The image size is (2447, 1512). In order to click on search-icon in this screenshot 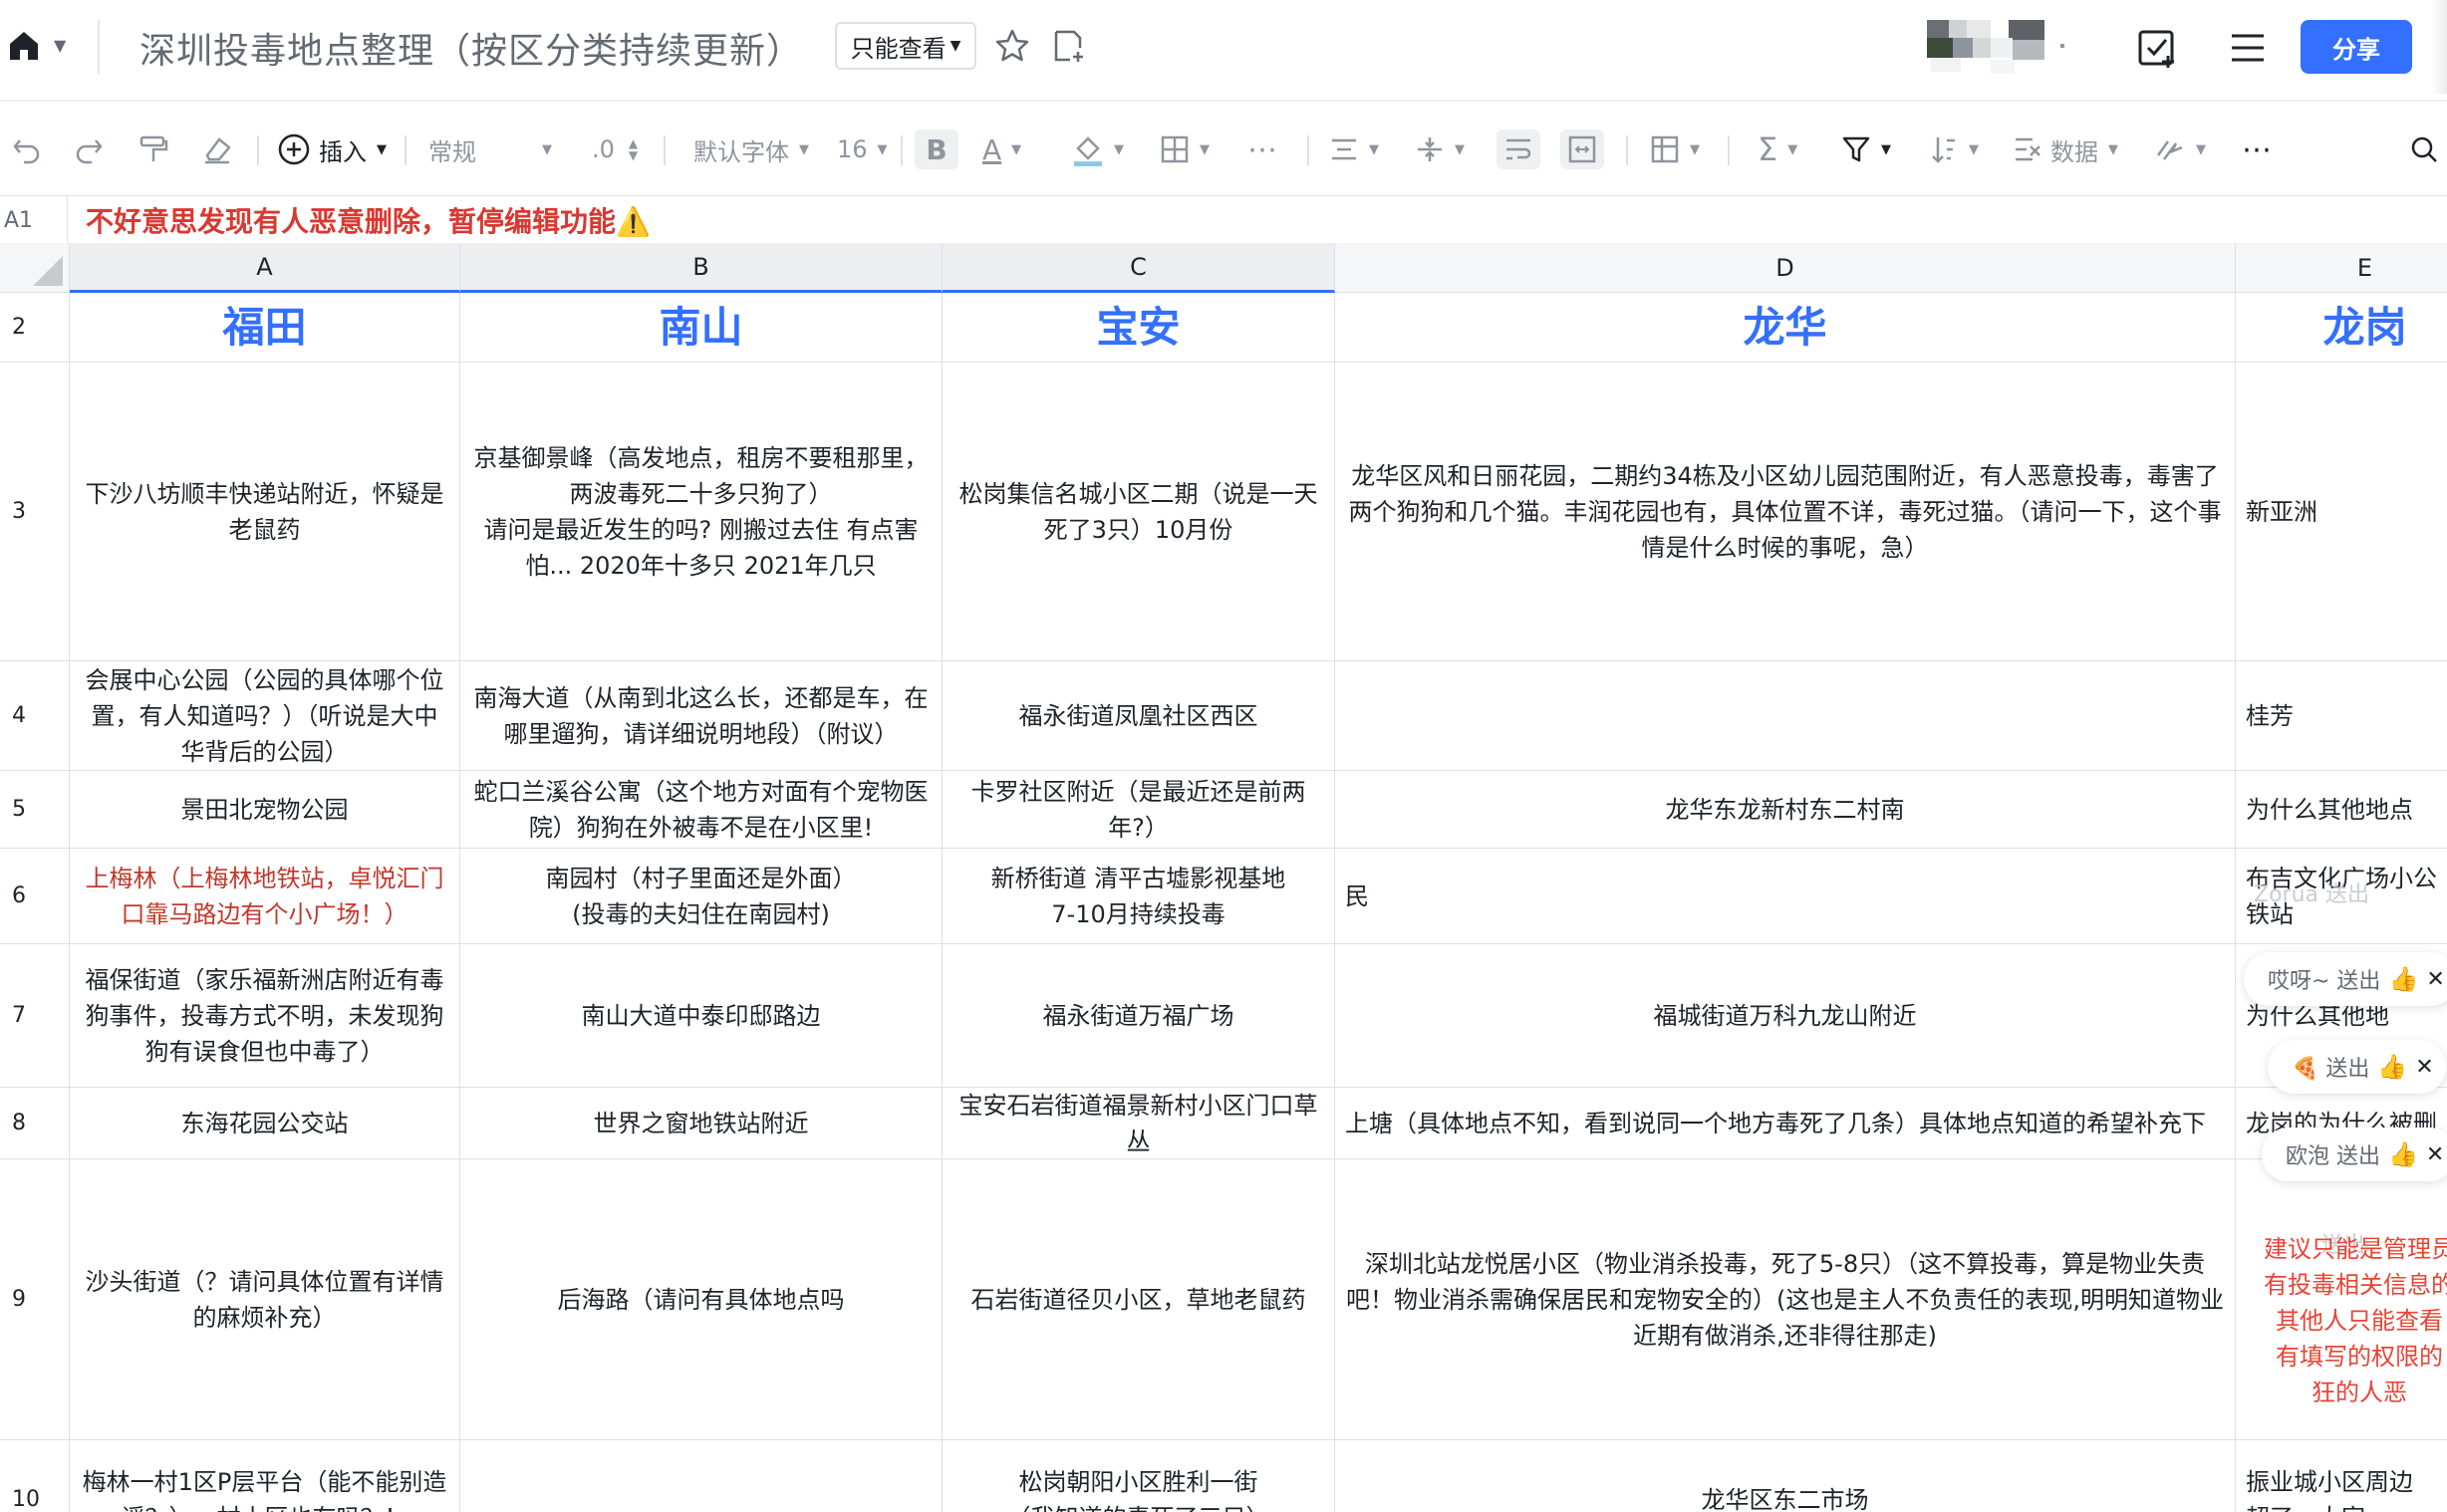, I will do `click(2424, 149)`.